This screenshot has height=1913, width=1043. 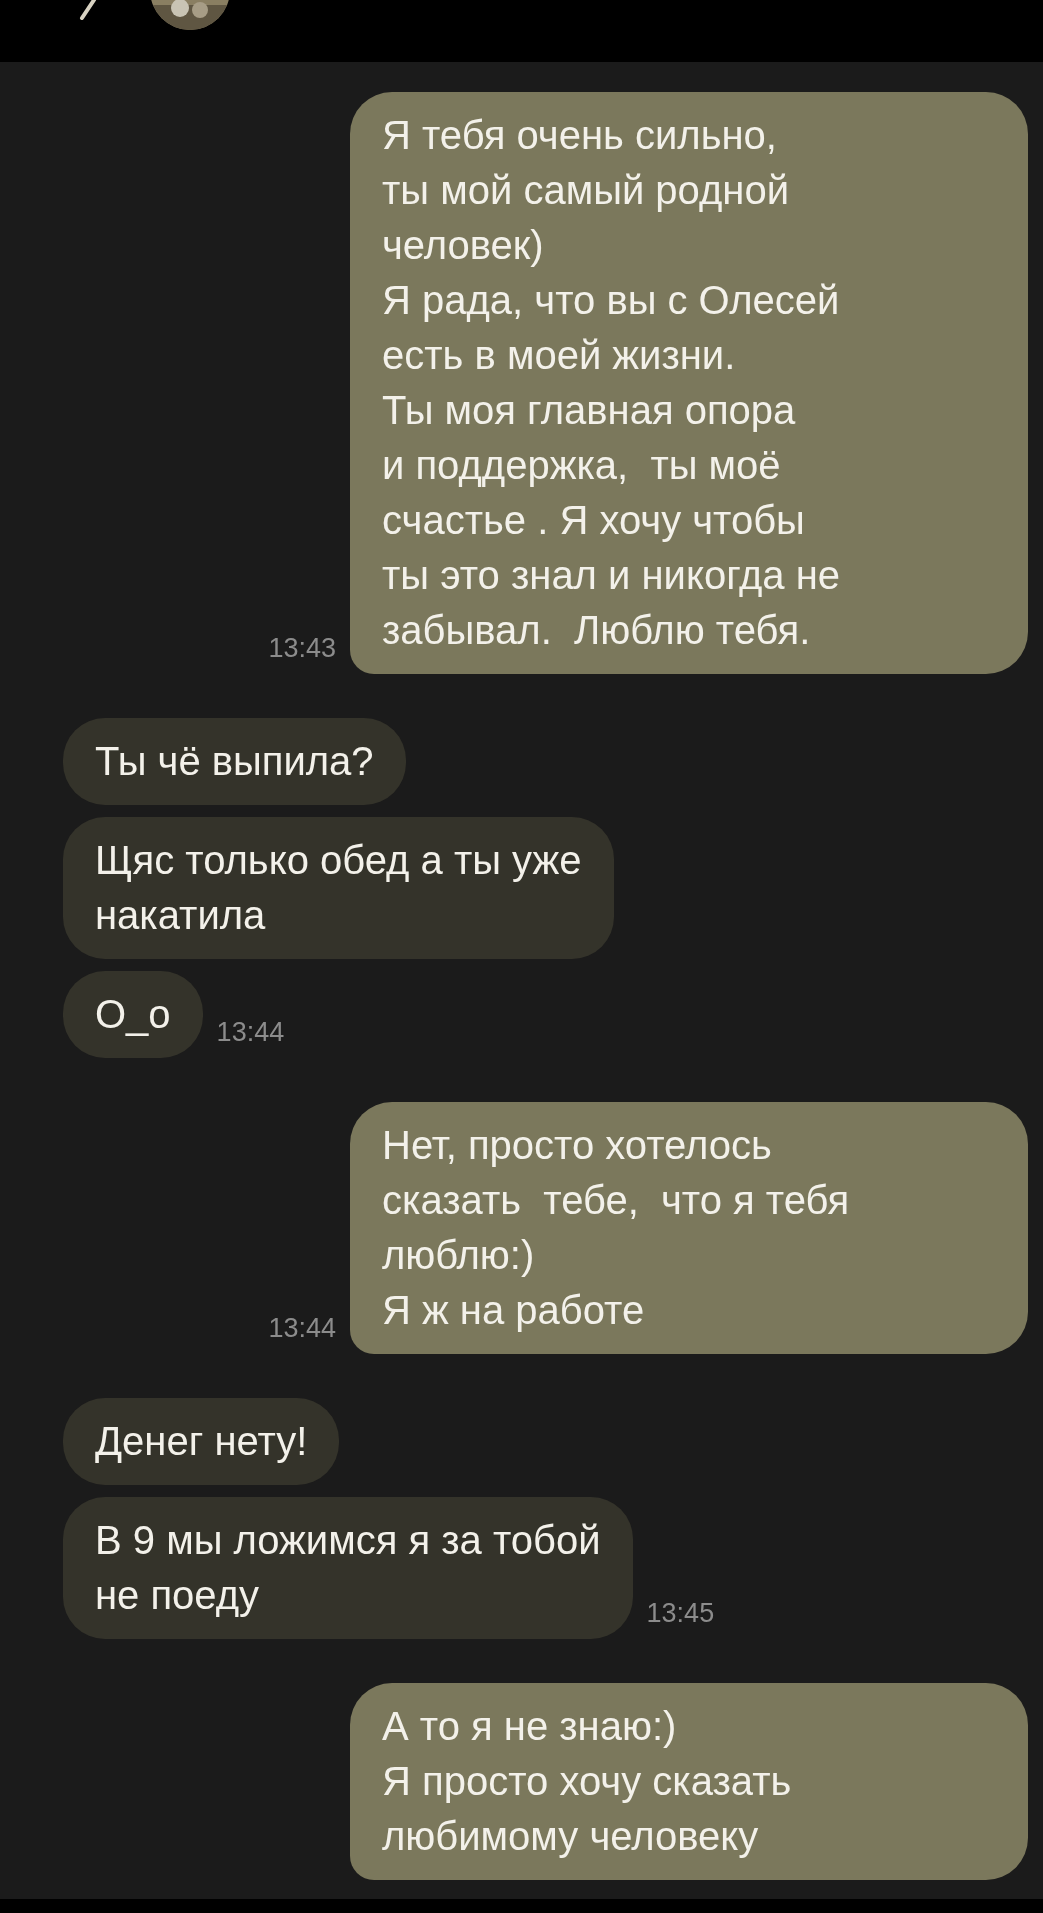 What do you see at coordinates (689, 1228) in the screenshot?
I see `message-bubble: Нет, просто хотелось сказать тебе, что я тебя люблю:) Я ж на работе` at bounding box center [689, 1228].